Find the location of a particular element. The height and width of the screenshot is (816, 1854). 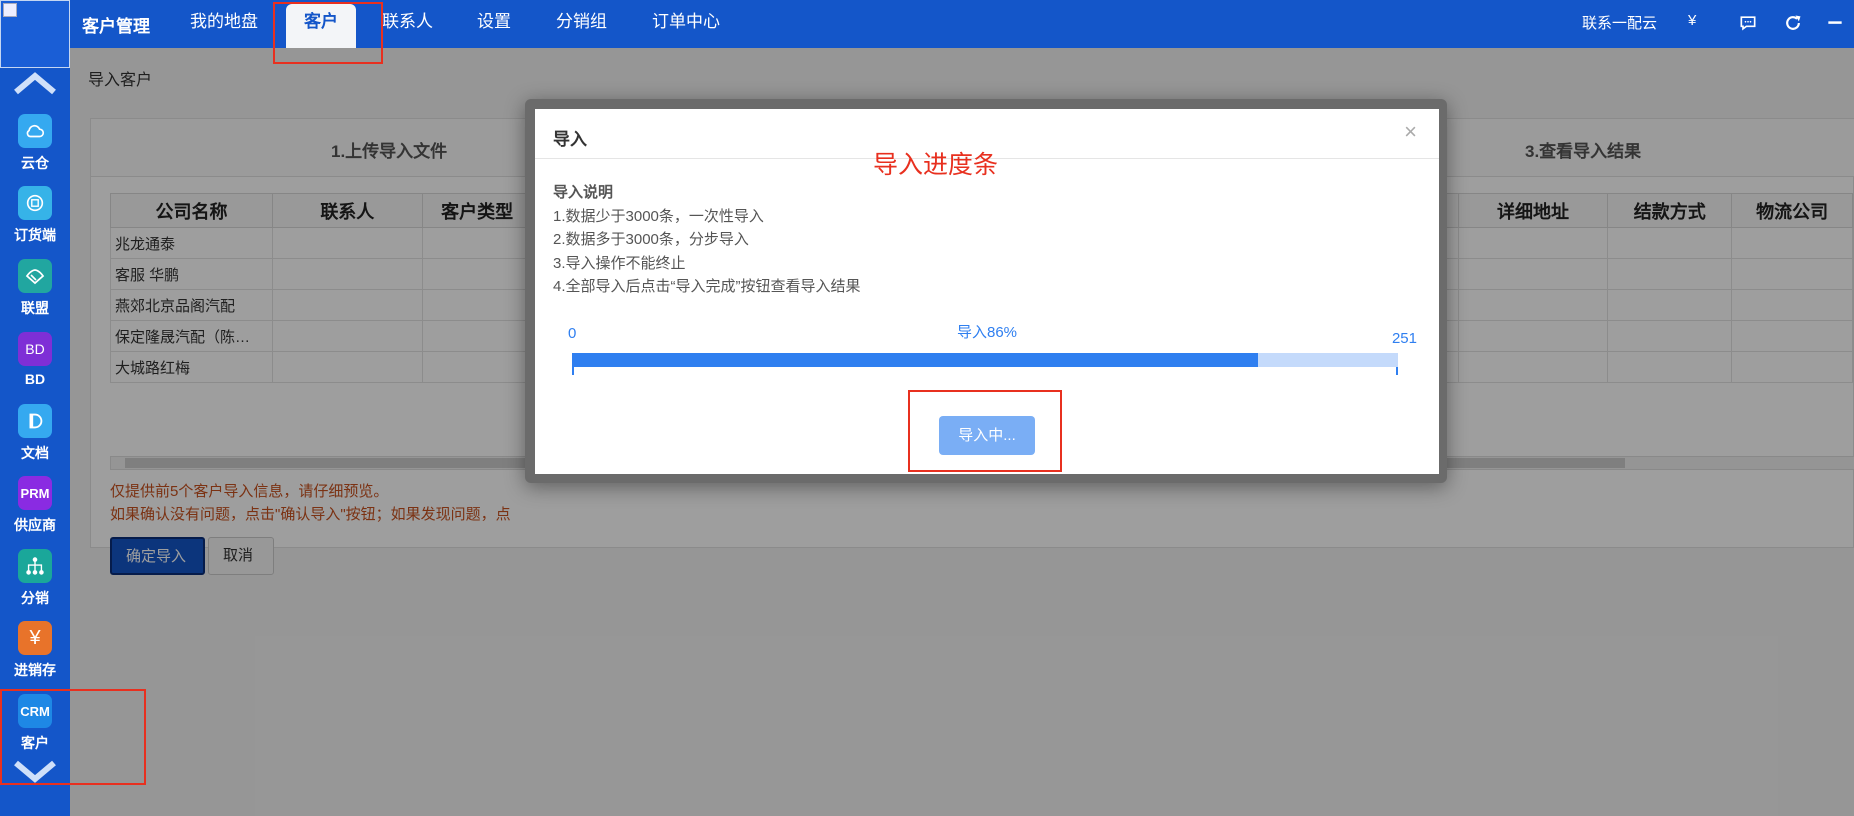

progress-label: 导入86% is located at coordinates (987, 332).